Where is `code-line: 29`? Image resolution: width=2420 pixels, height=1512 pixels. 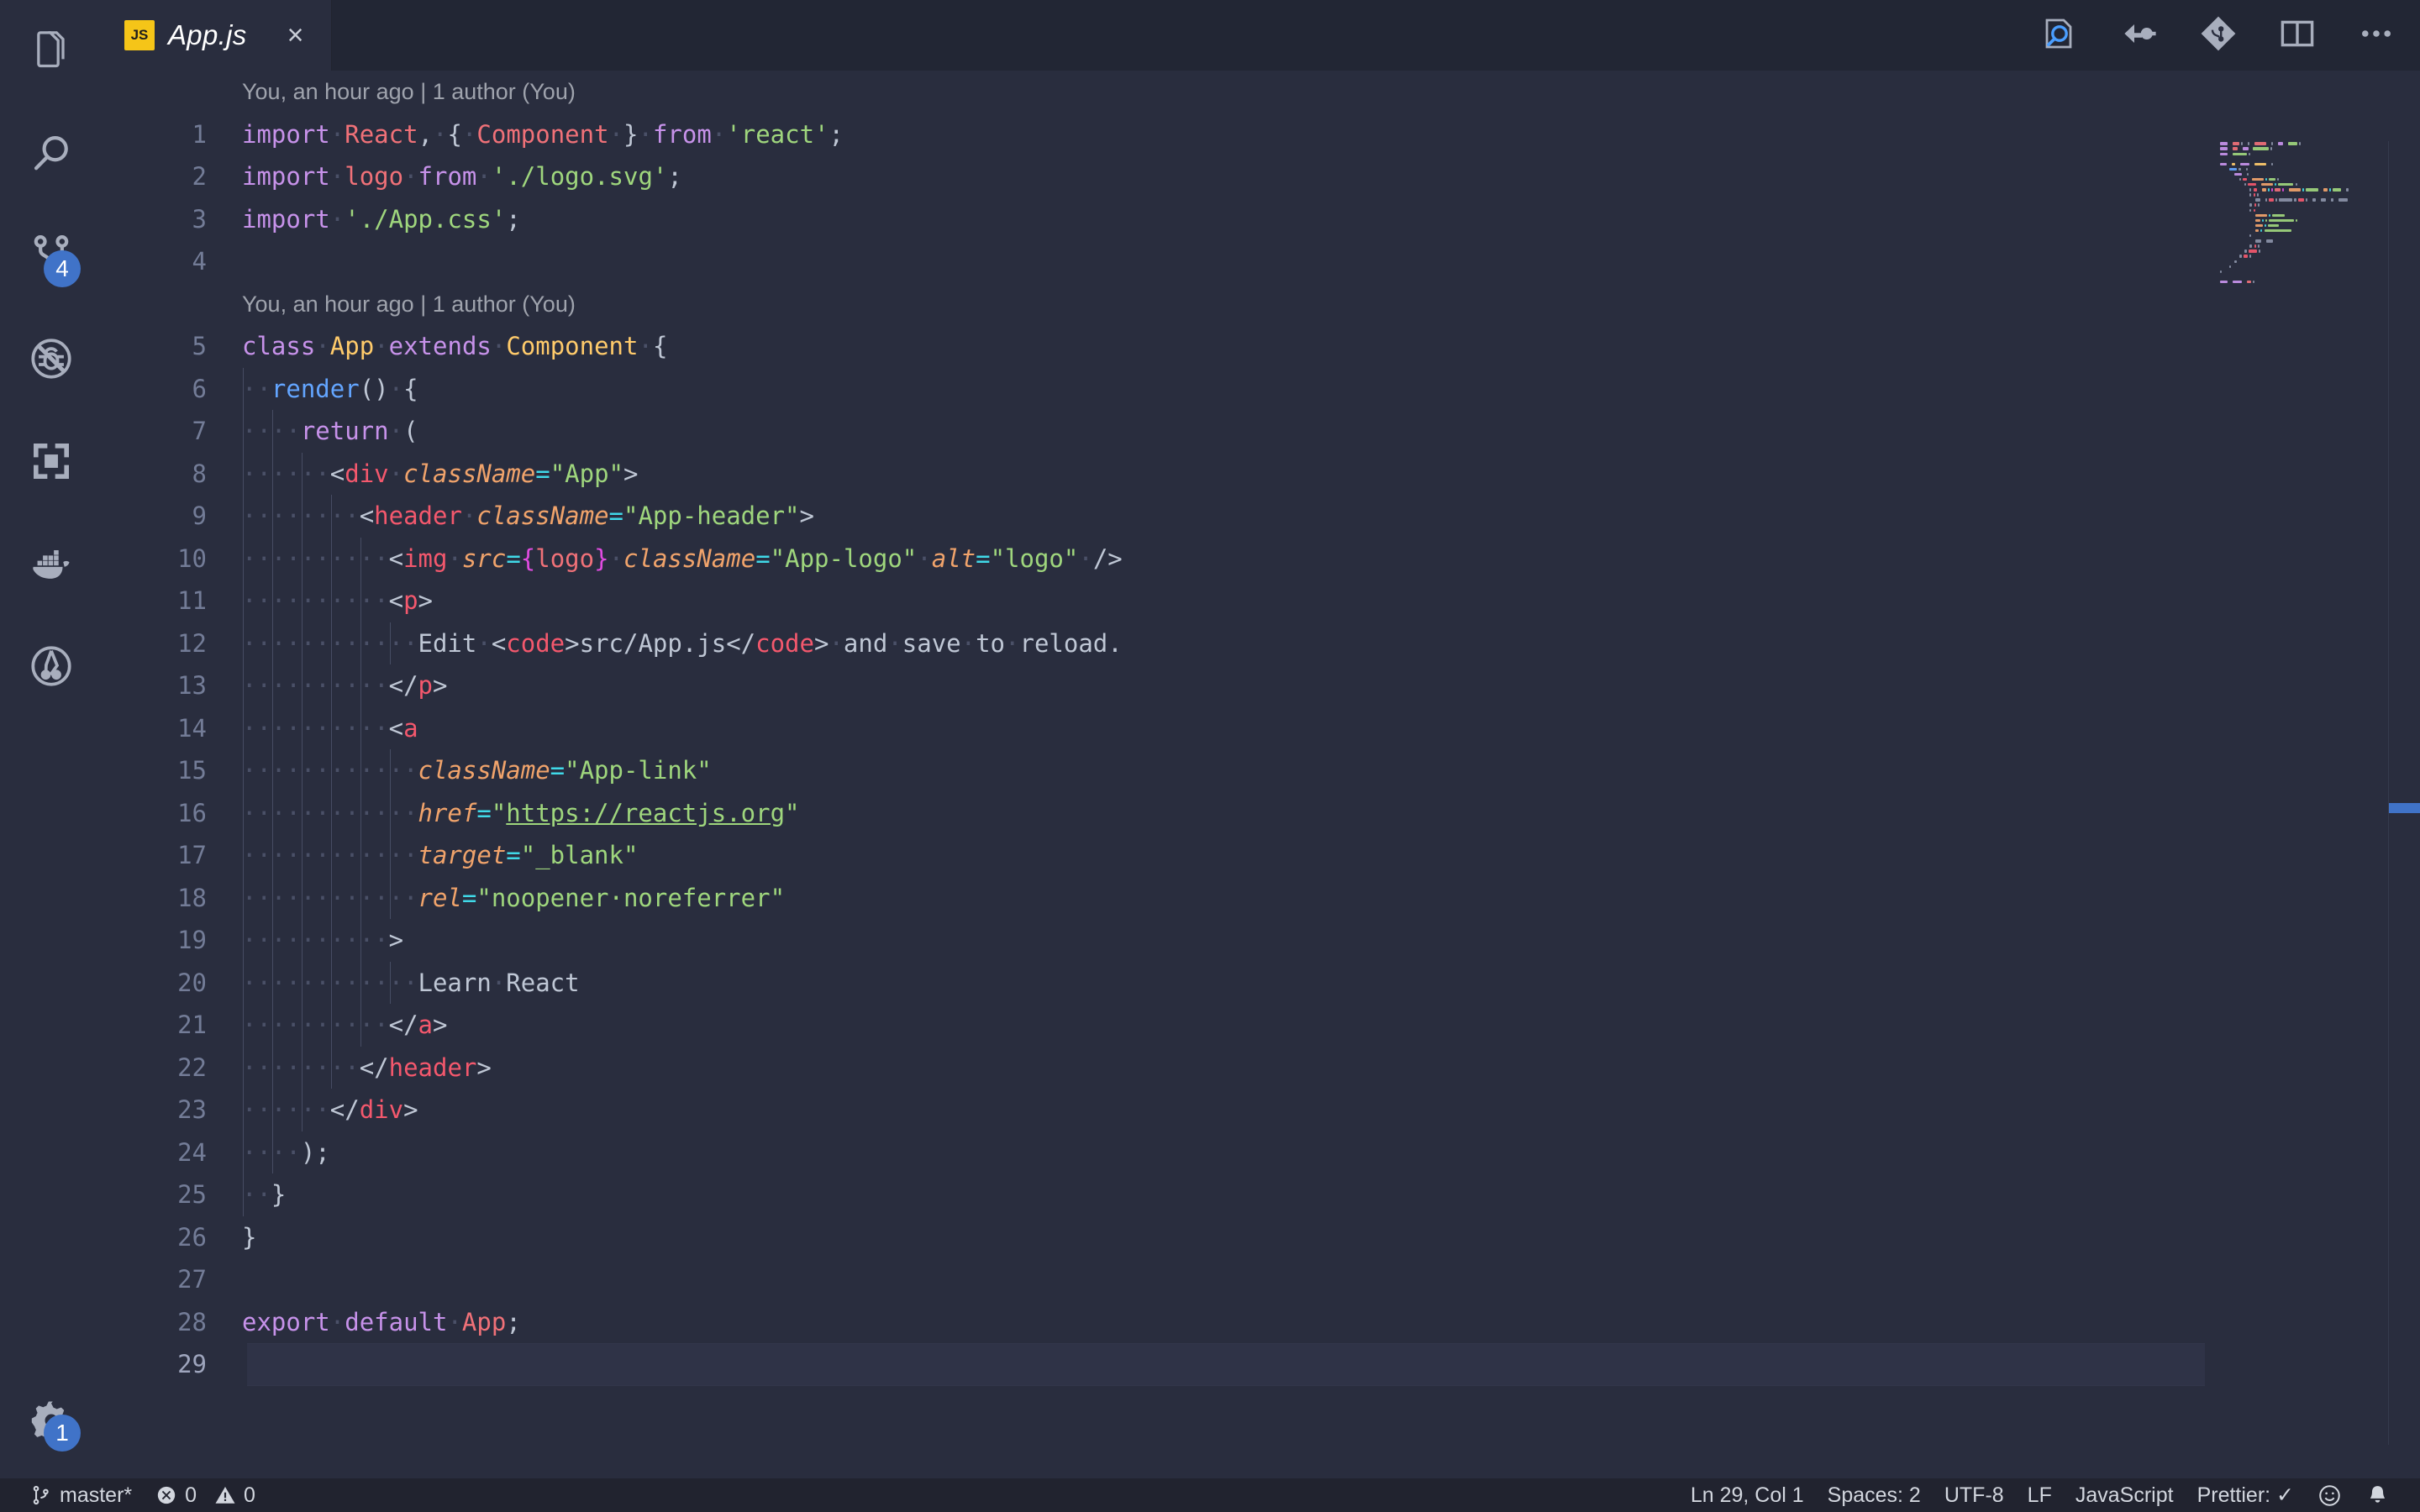
code-line: 29 is located at coordinates (1261, 1364).